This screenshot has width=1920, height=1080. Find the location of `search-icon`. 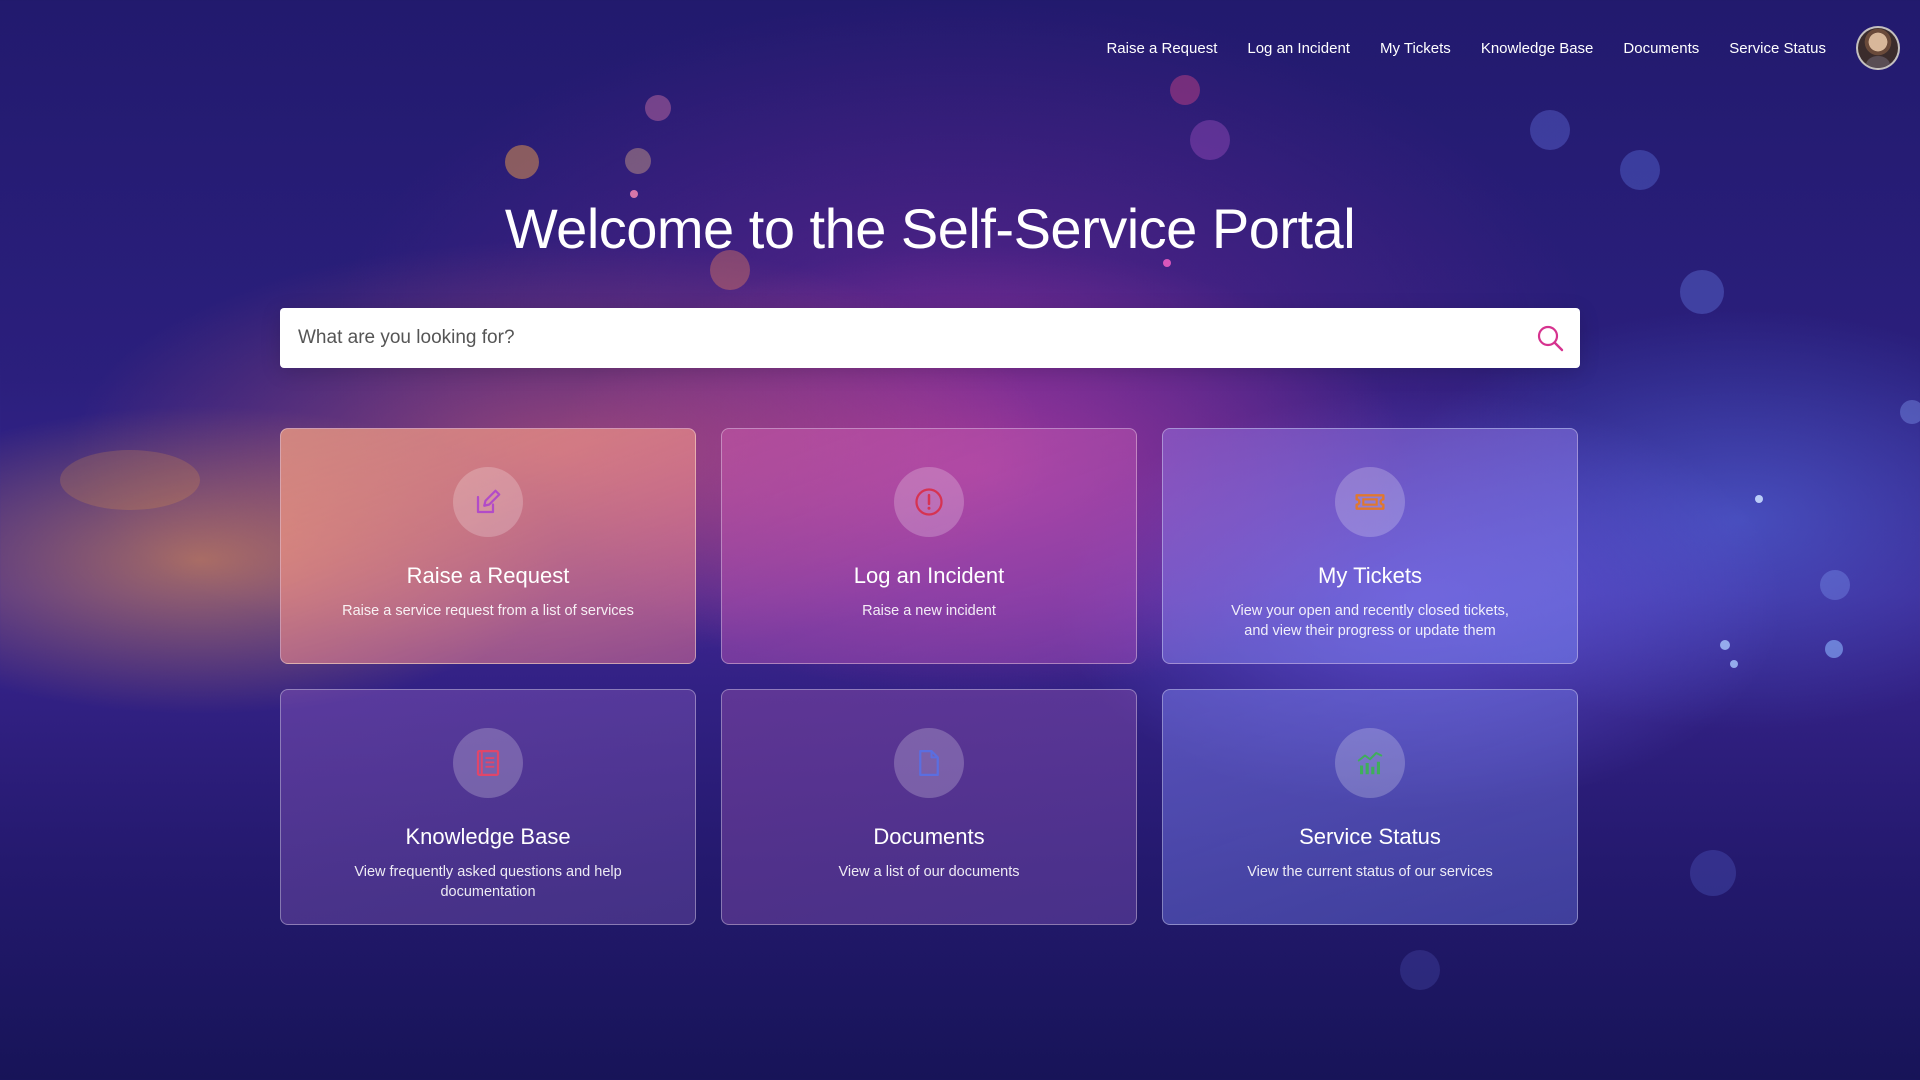

search-icon is located at coordinates (1550, 338).